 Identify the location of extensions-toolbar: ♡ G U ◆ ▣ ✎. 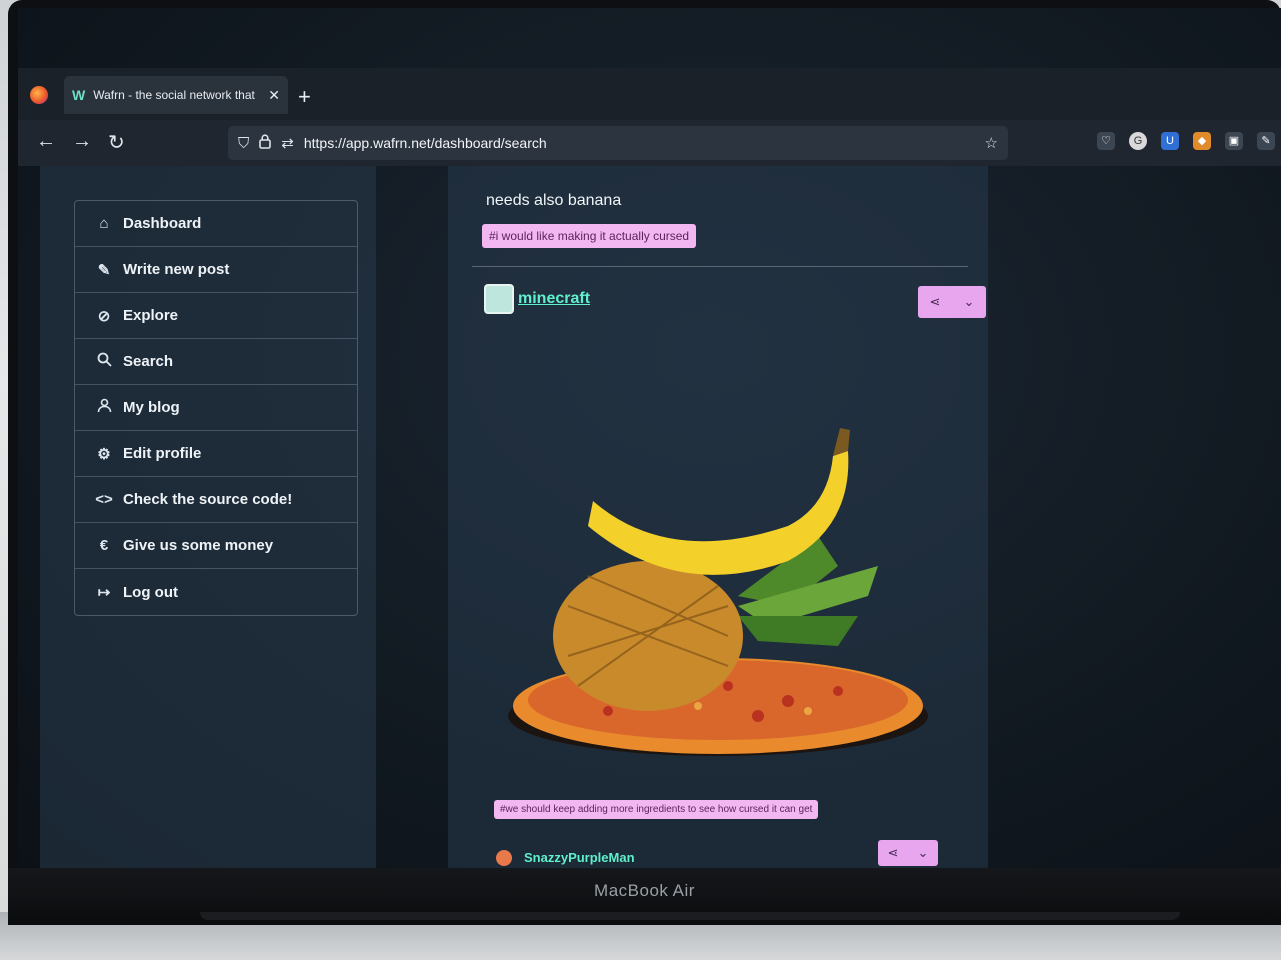
(1186, 141).